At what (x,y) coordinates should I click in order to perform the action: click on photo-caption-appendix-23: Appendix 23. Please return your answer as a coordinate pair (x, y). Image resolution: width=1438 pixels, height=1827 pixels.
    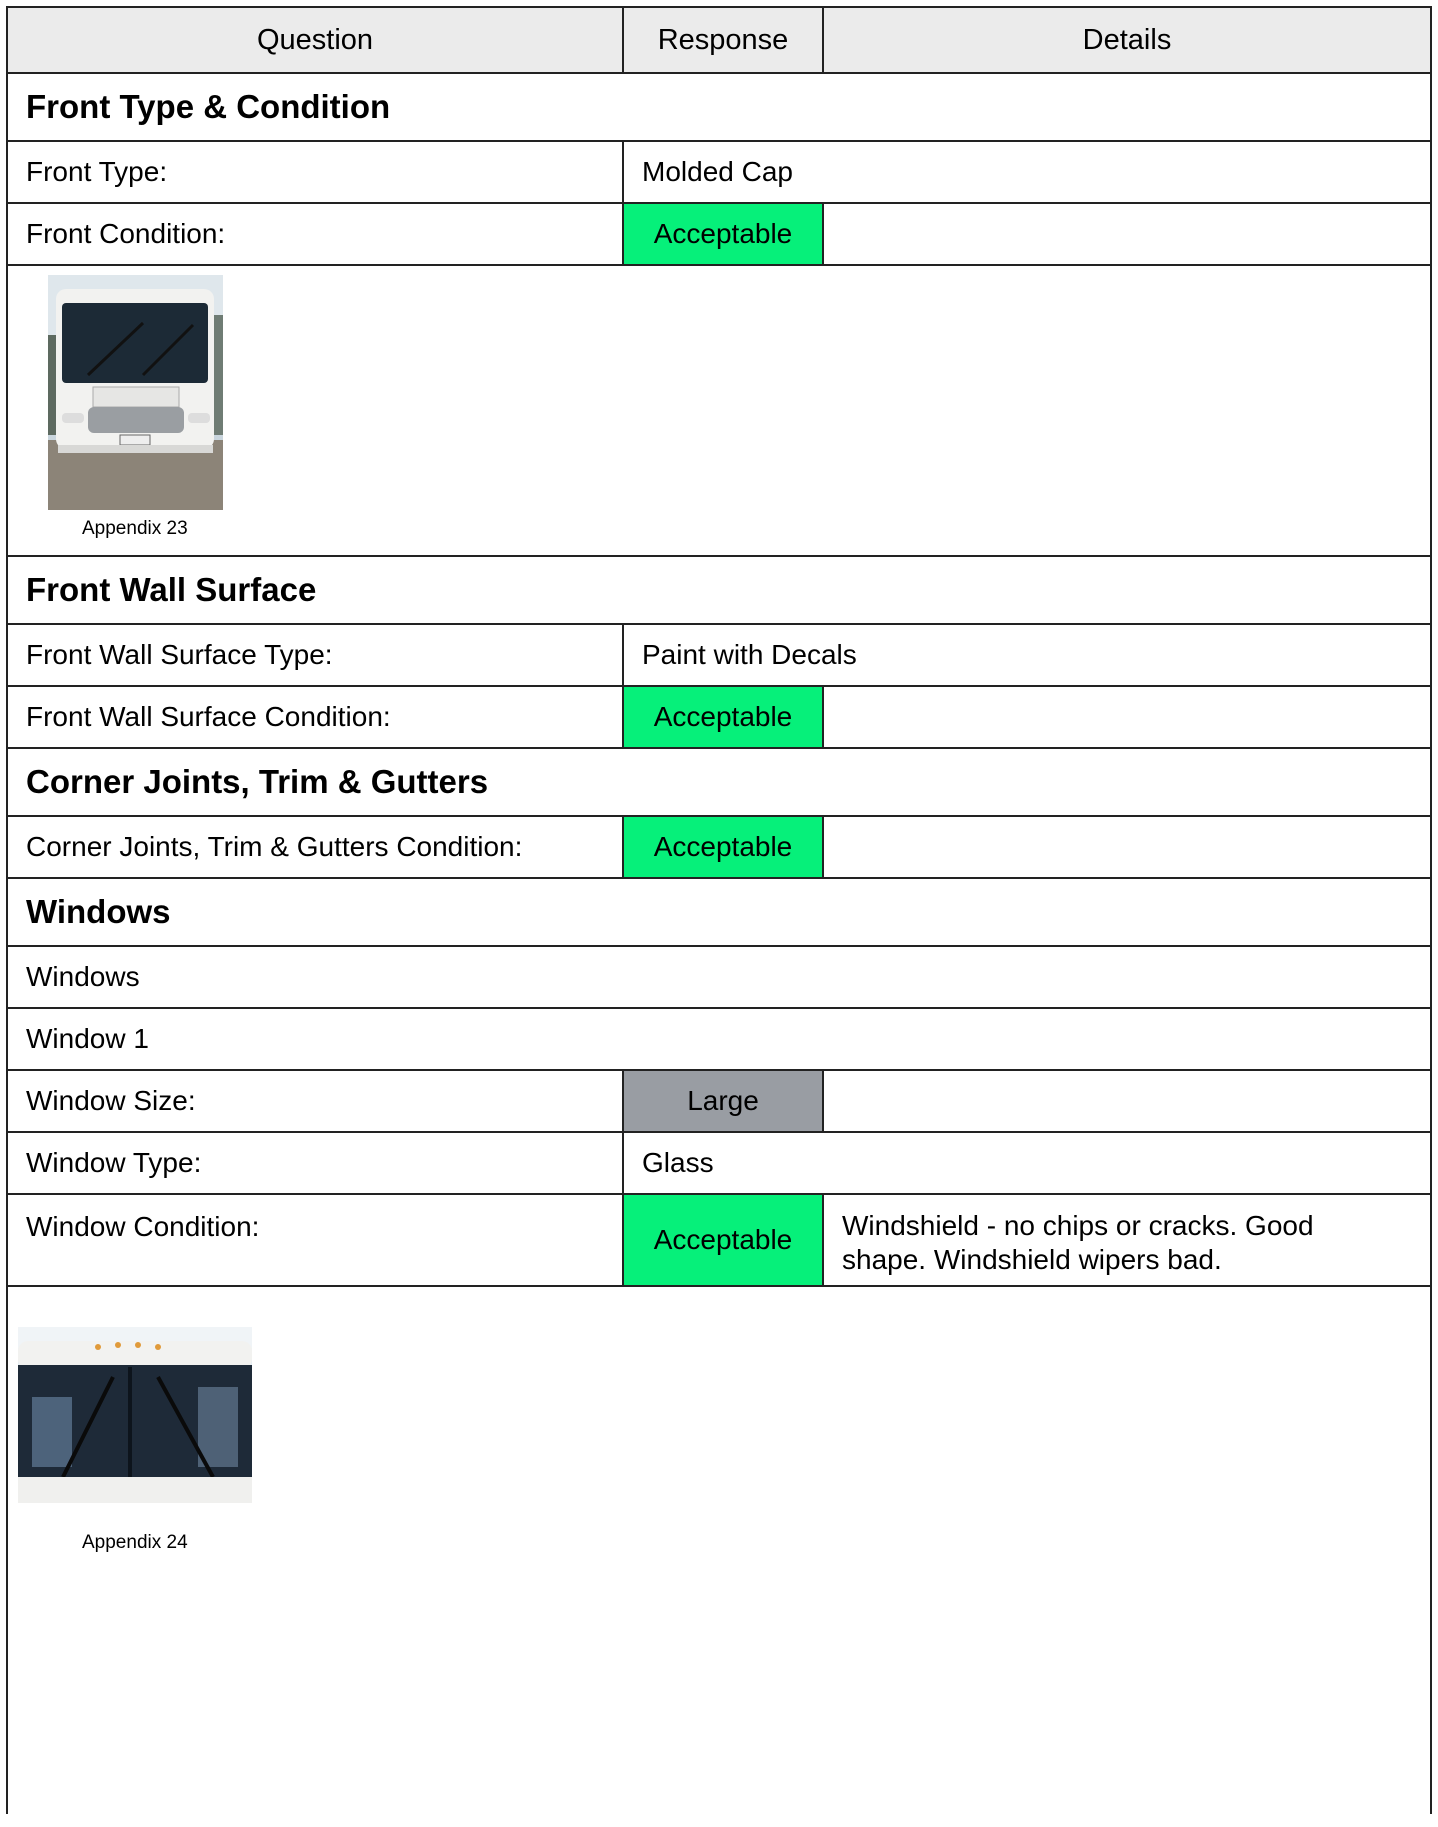
    Looking at the image, I should click on (135, 528).